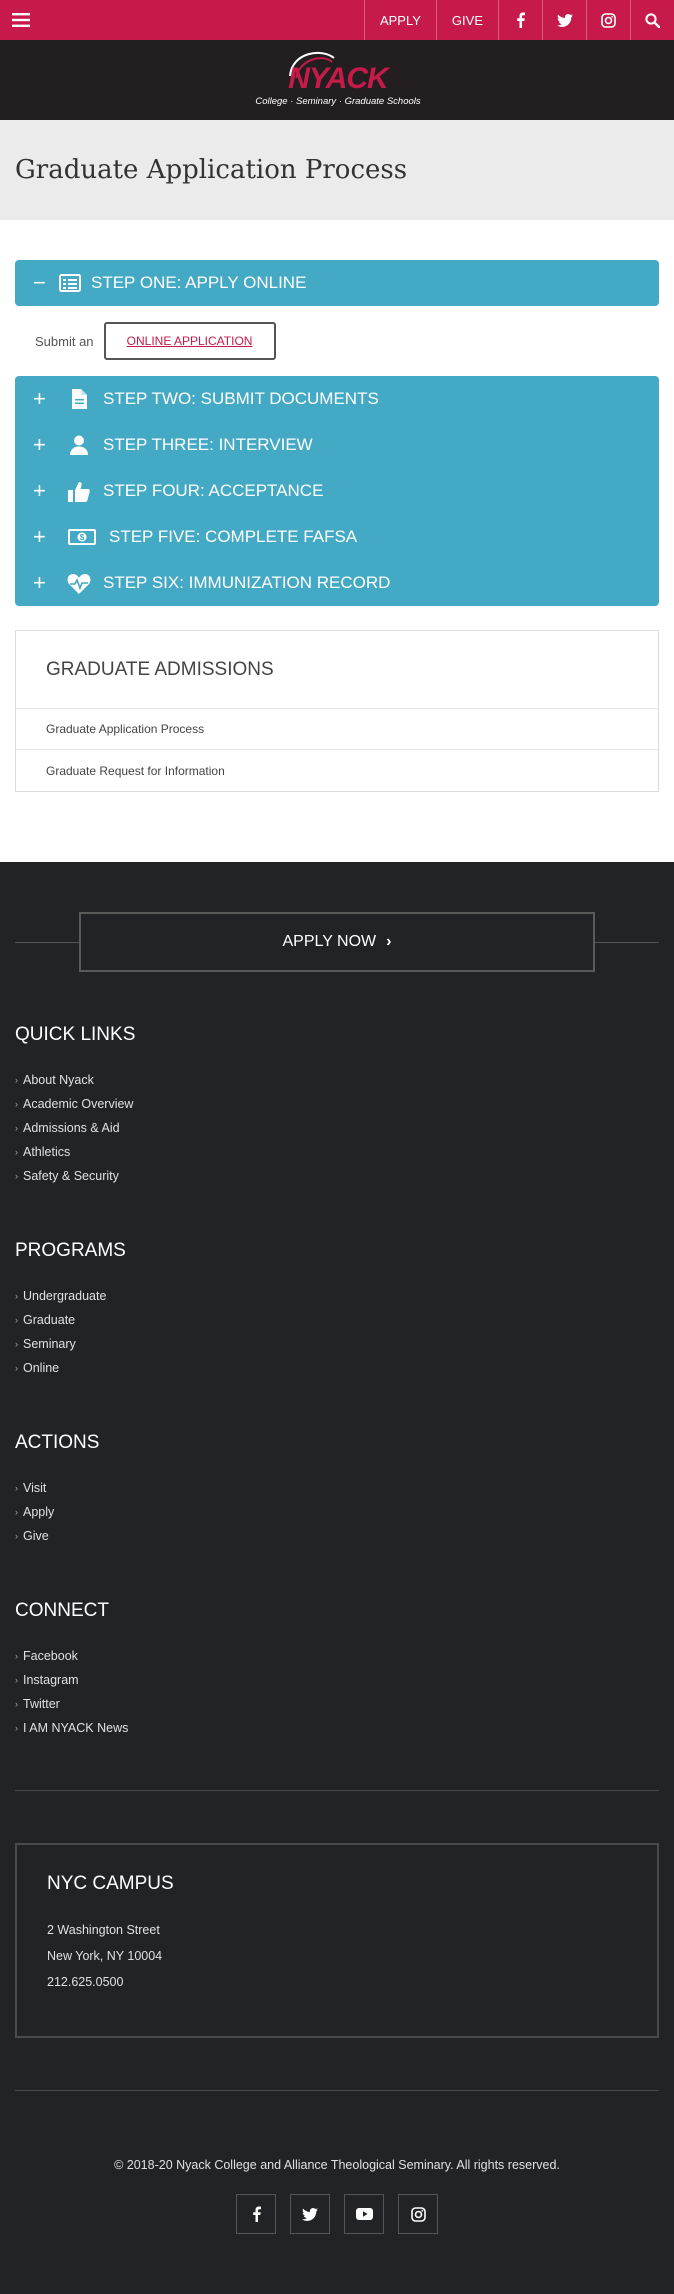 The width and height of the screenshot is (674, 2294). Describe the element at coordinates (337, 1656) in the screenshot. I see `footer-link-facebook: › Facebook` at that location.